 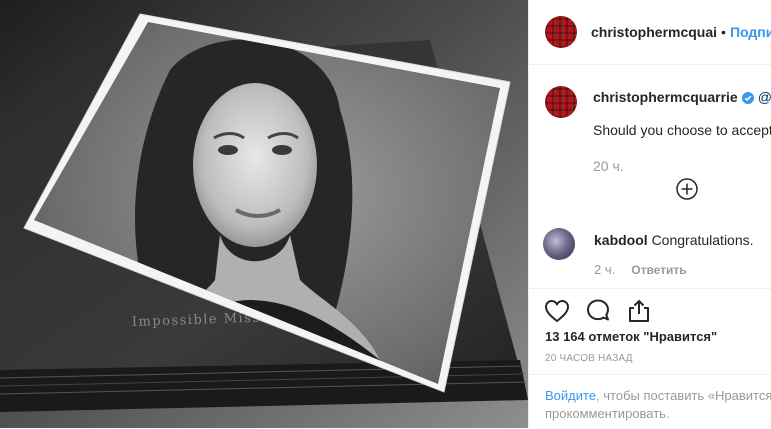 I want to click on comment-time: 2 ч., so click(x=604, y=269).